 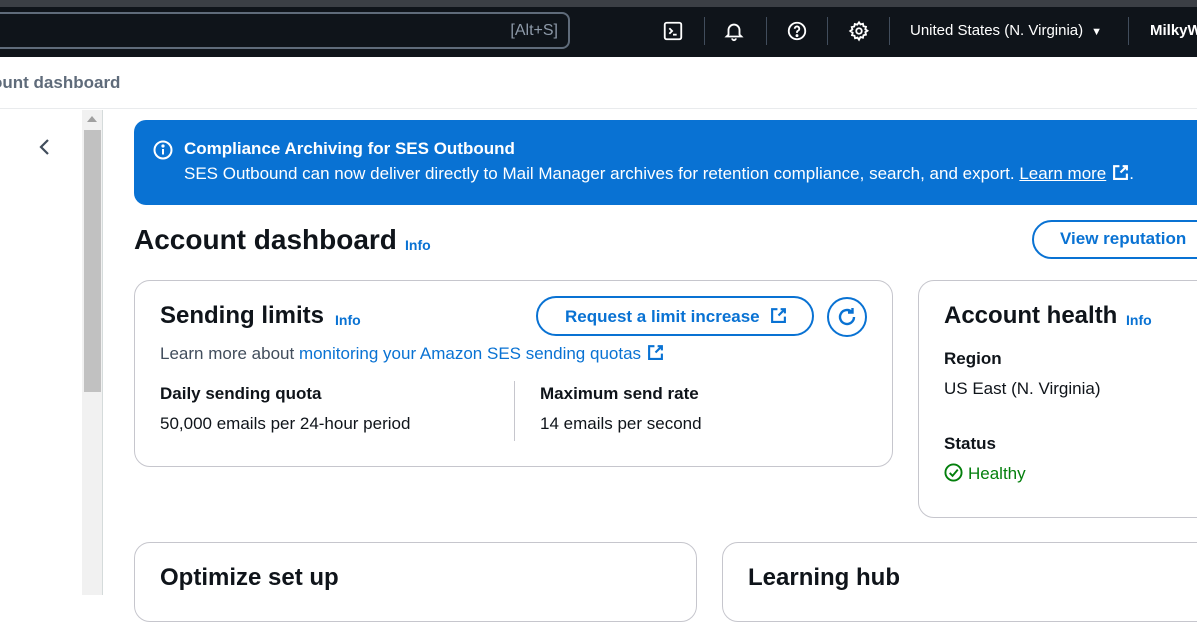 I want to click on flash-learn-more-link: Learn more, so click(x=1074, y=173).